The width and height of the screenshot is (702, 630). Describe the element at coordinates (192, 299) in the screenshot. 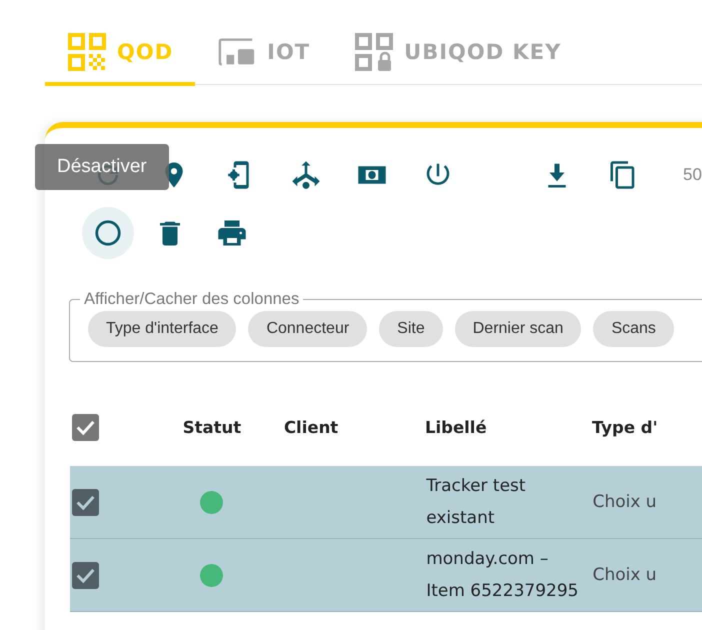

I see `panel-legend: Afficher/Cacher des colonnes` at that location.